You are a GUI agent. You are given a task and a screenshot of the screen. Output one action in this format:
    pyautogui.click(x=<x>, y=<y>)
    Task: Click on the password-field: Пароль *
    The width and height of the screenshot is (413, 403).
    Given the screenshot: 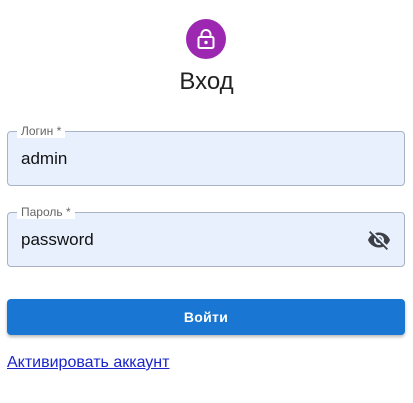 What is the action you would take?
    pyautogui.click(x=206, y=236)
    